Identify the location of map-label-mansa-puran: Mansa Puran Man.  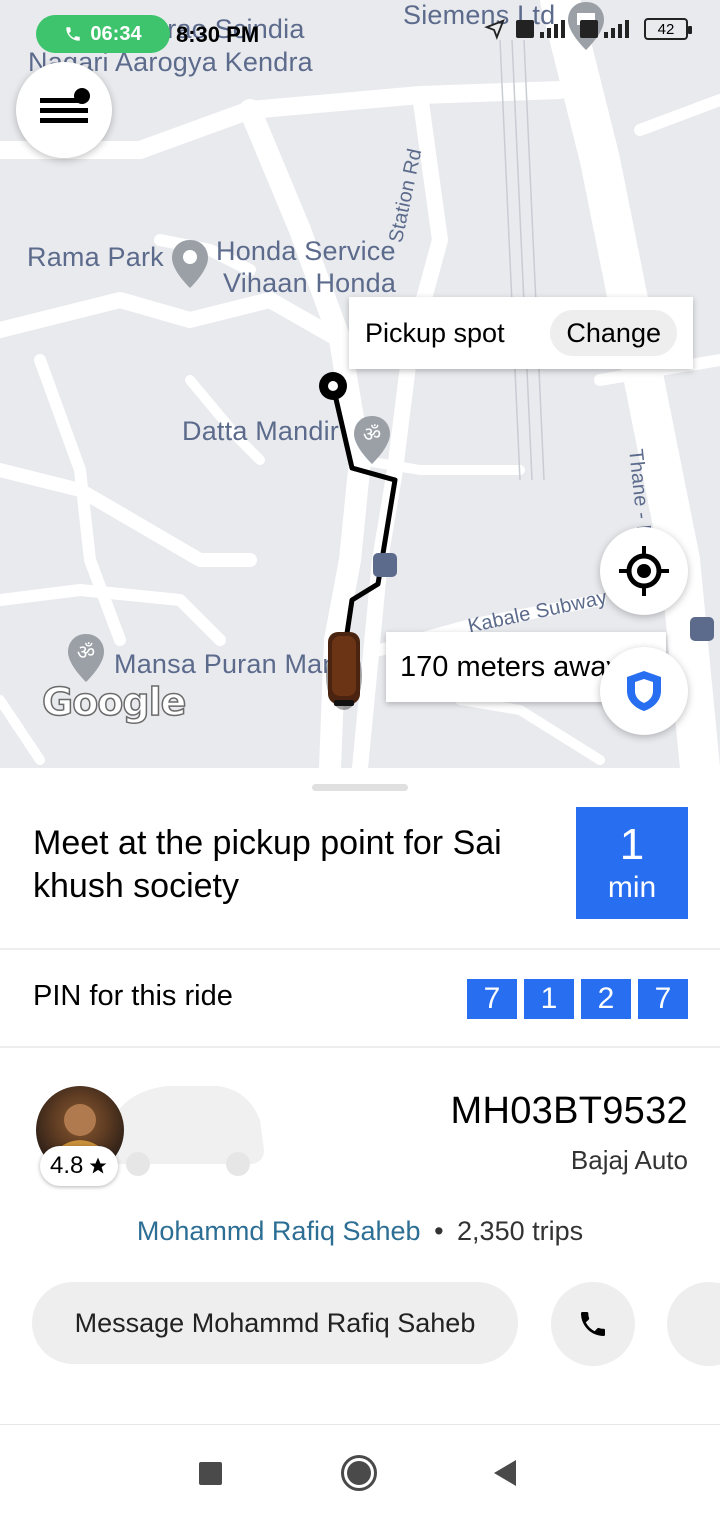
(226, 664).